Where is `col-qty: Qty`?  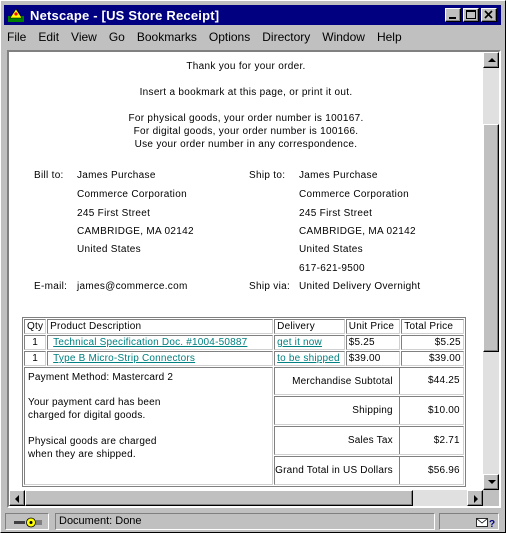 col-qty: Qty is located at coordinates (35, 326).